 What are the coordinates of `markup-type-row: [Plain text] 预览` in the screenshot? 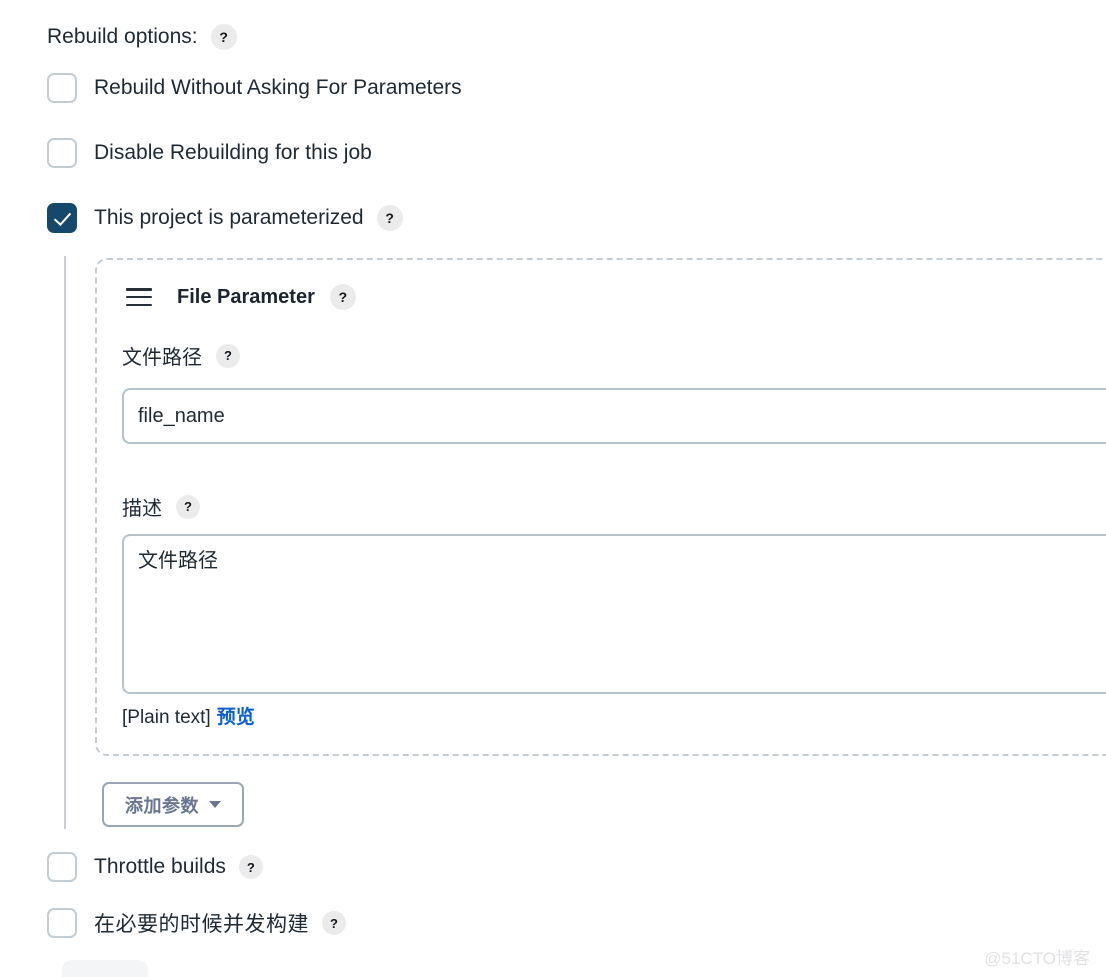 It's located at (188, 715).